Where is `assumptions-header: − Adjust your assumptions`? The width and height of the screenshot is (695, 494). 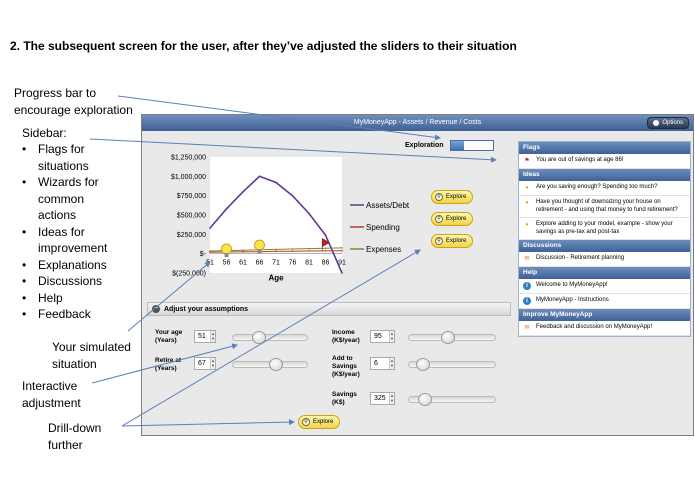
assumptions-header: − Adjust your assumptions is located at coordinates (329, 309).